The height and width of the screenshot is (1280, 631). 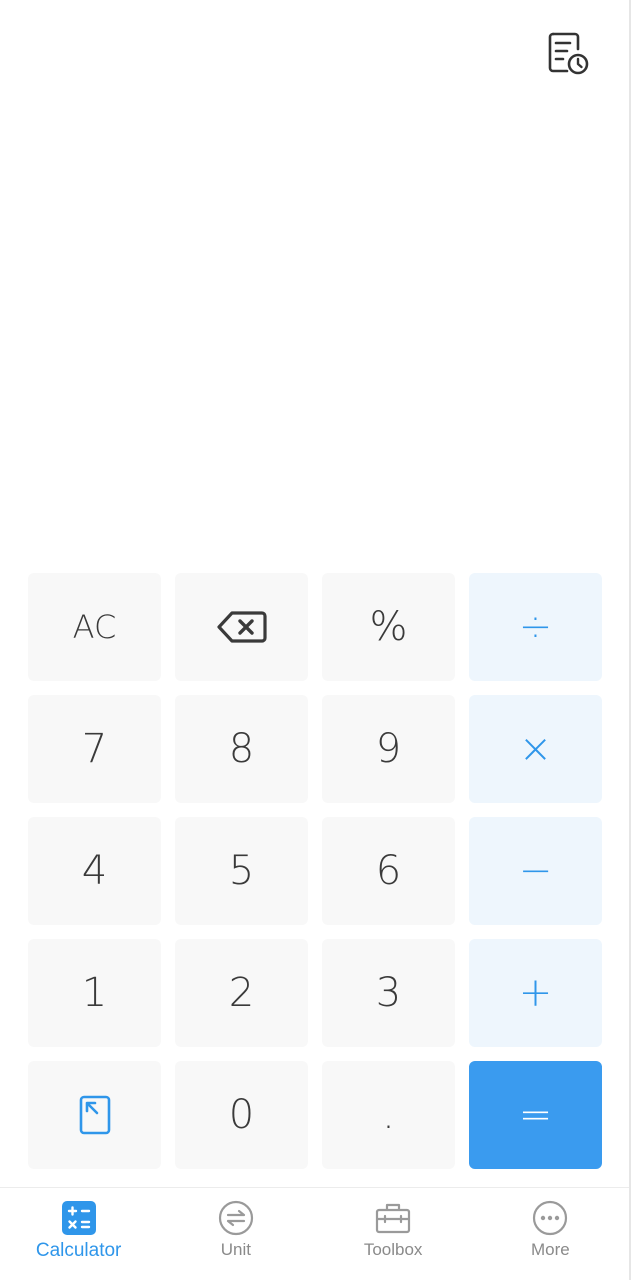 What do you see at coordinates (393, 1218) in the screenshot?
I see `toolbox-icon` at bounding box center [393, 1218].